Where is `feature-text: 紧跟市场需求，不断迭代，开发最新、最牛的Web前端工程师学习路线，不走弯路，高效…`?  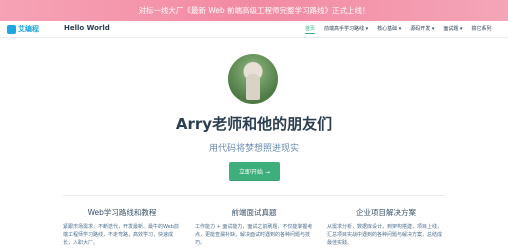 feature-text: 紧跟市场需求，不断迭代，开发最新、最牛的Web前端工程师学习路线，不走弯路，高效… is located at coordinates (121, 235).